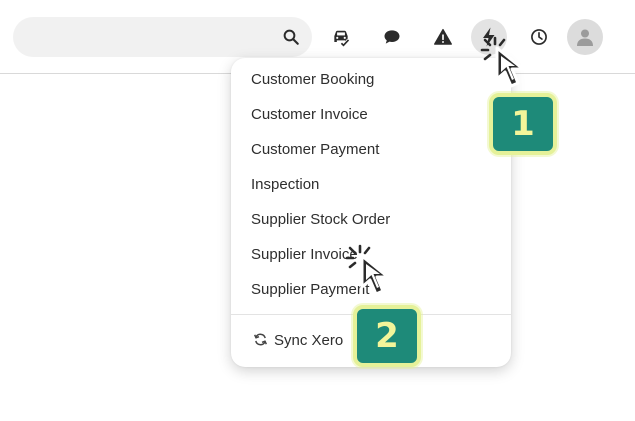  I want to click on search-icon, so click(291, 37).